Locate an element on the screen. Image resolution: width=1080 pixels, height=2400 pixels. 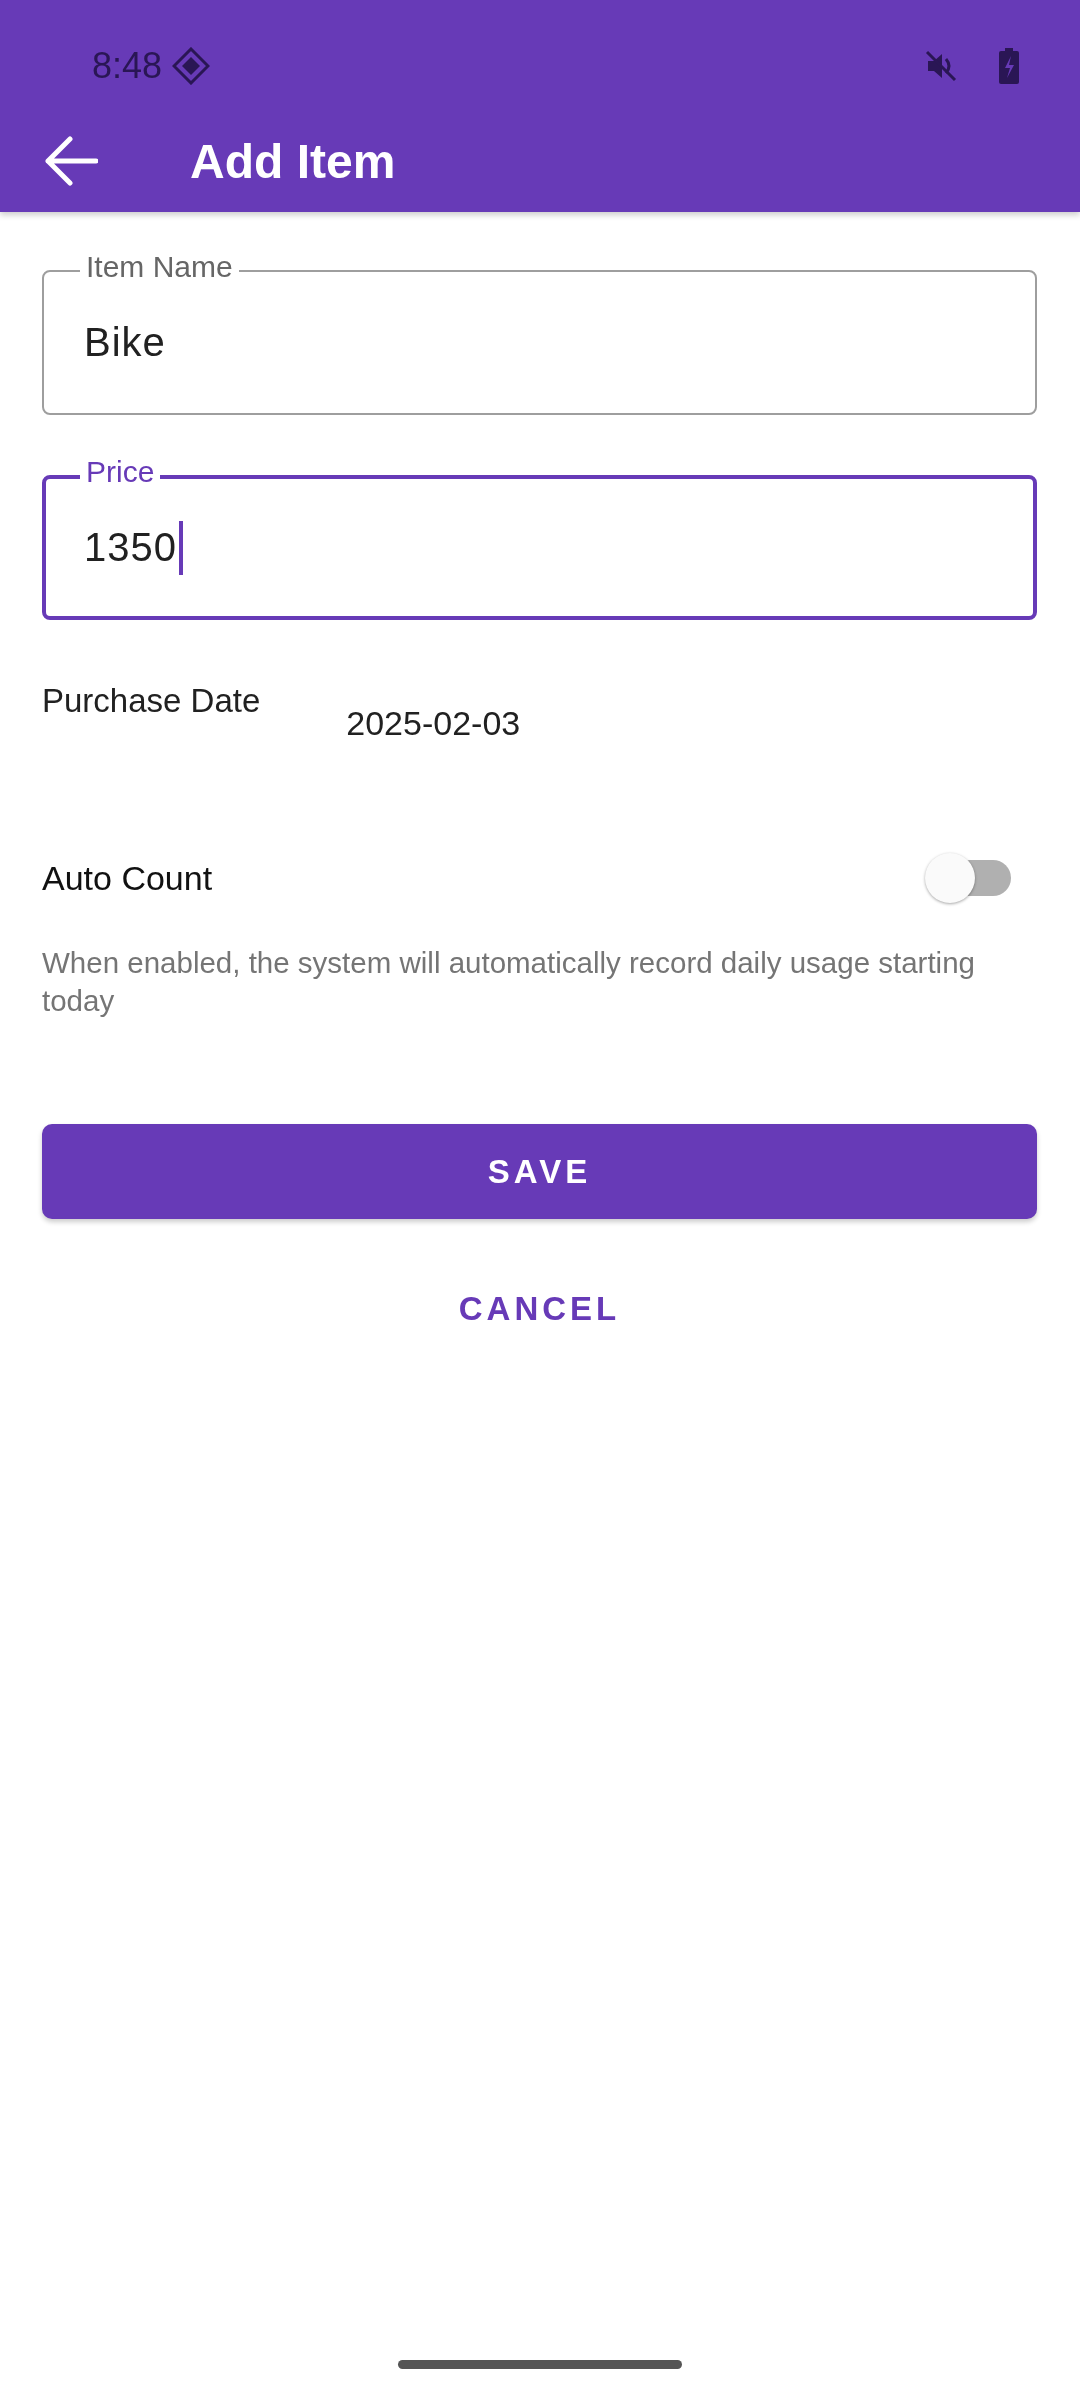
date-label: Purchase Date is located at coordinates (151, 700).